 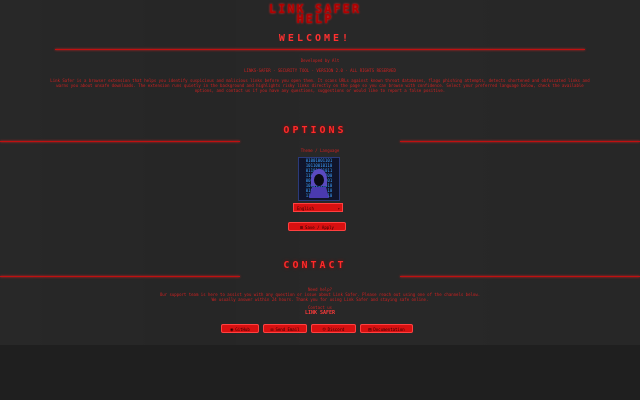 What do you see at coordinates (370, 330) in the screenshot?
I see `document-icon: ▤` at bounding box center [370, 330].